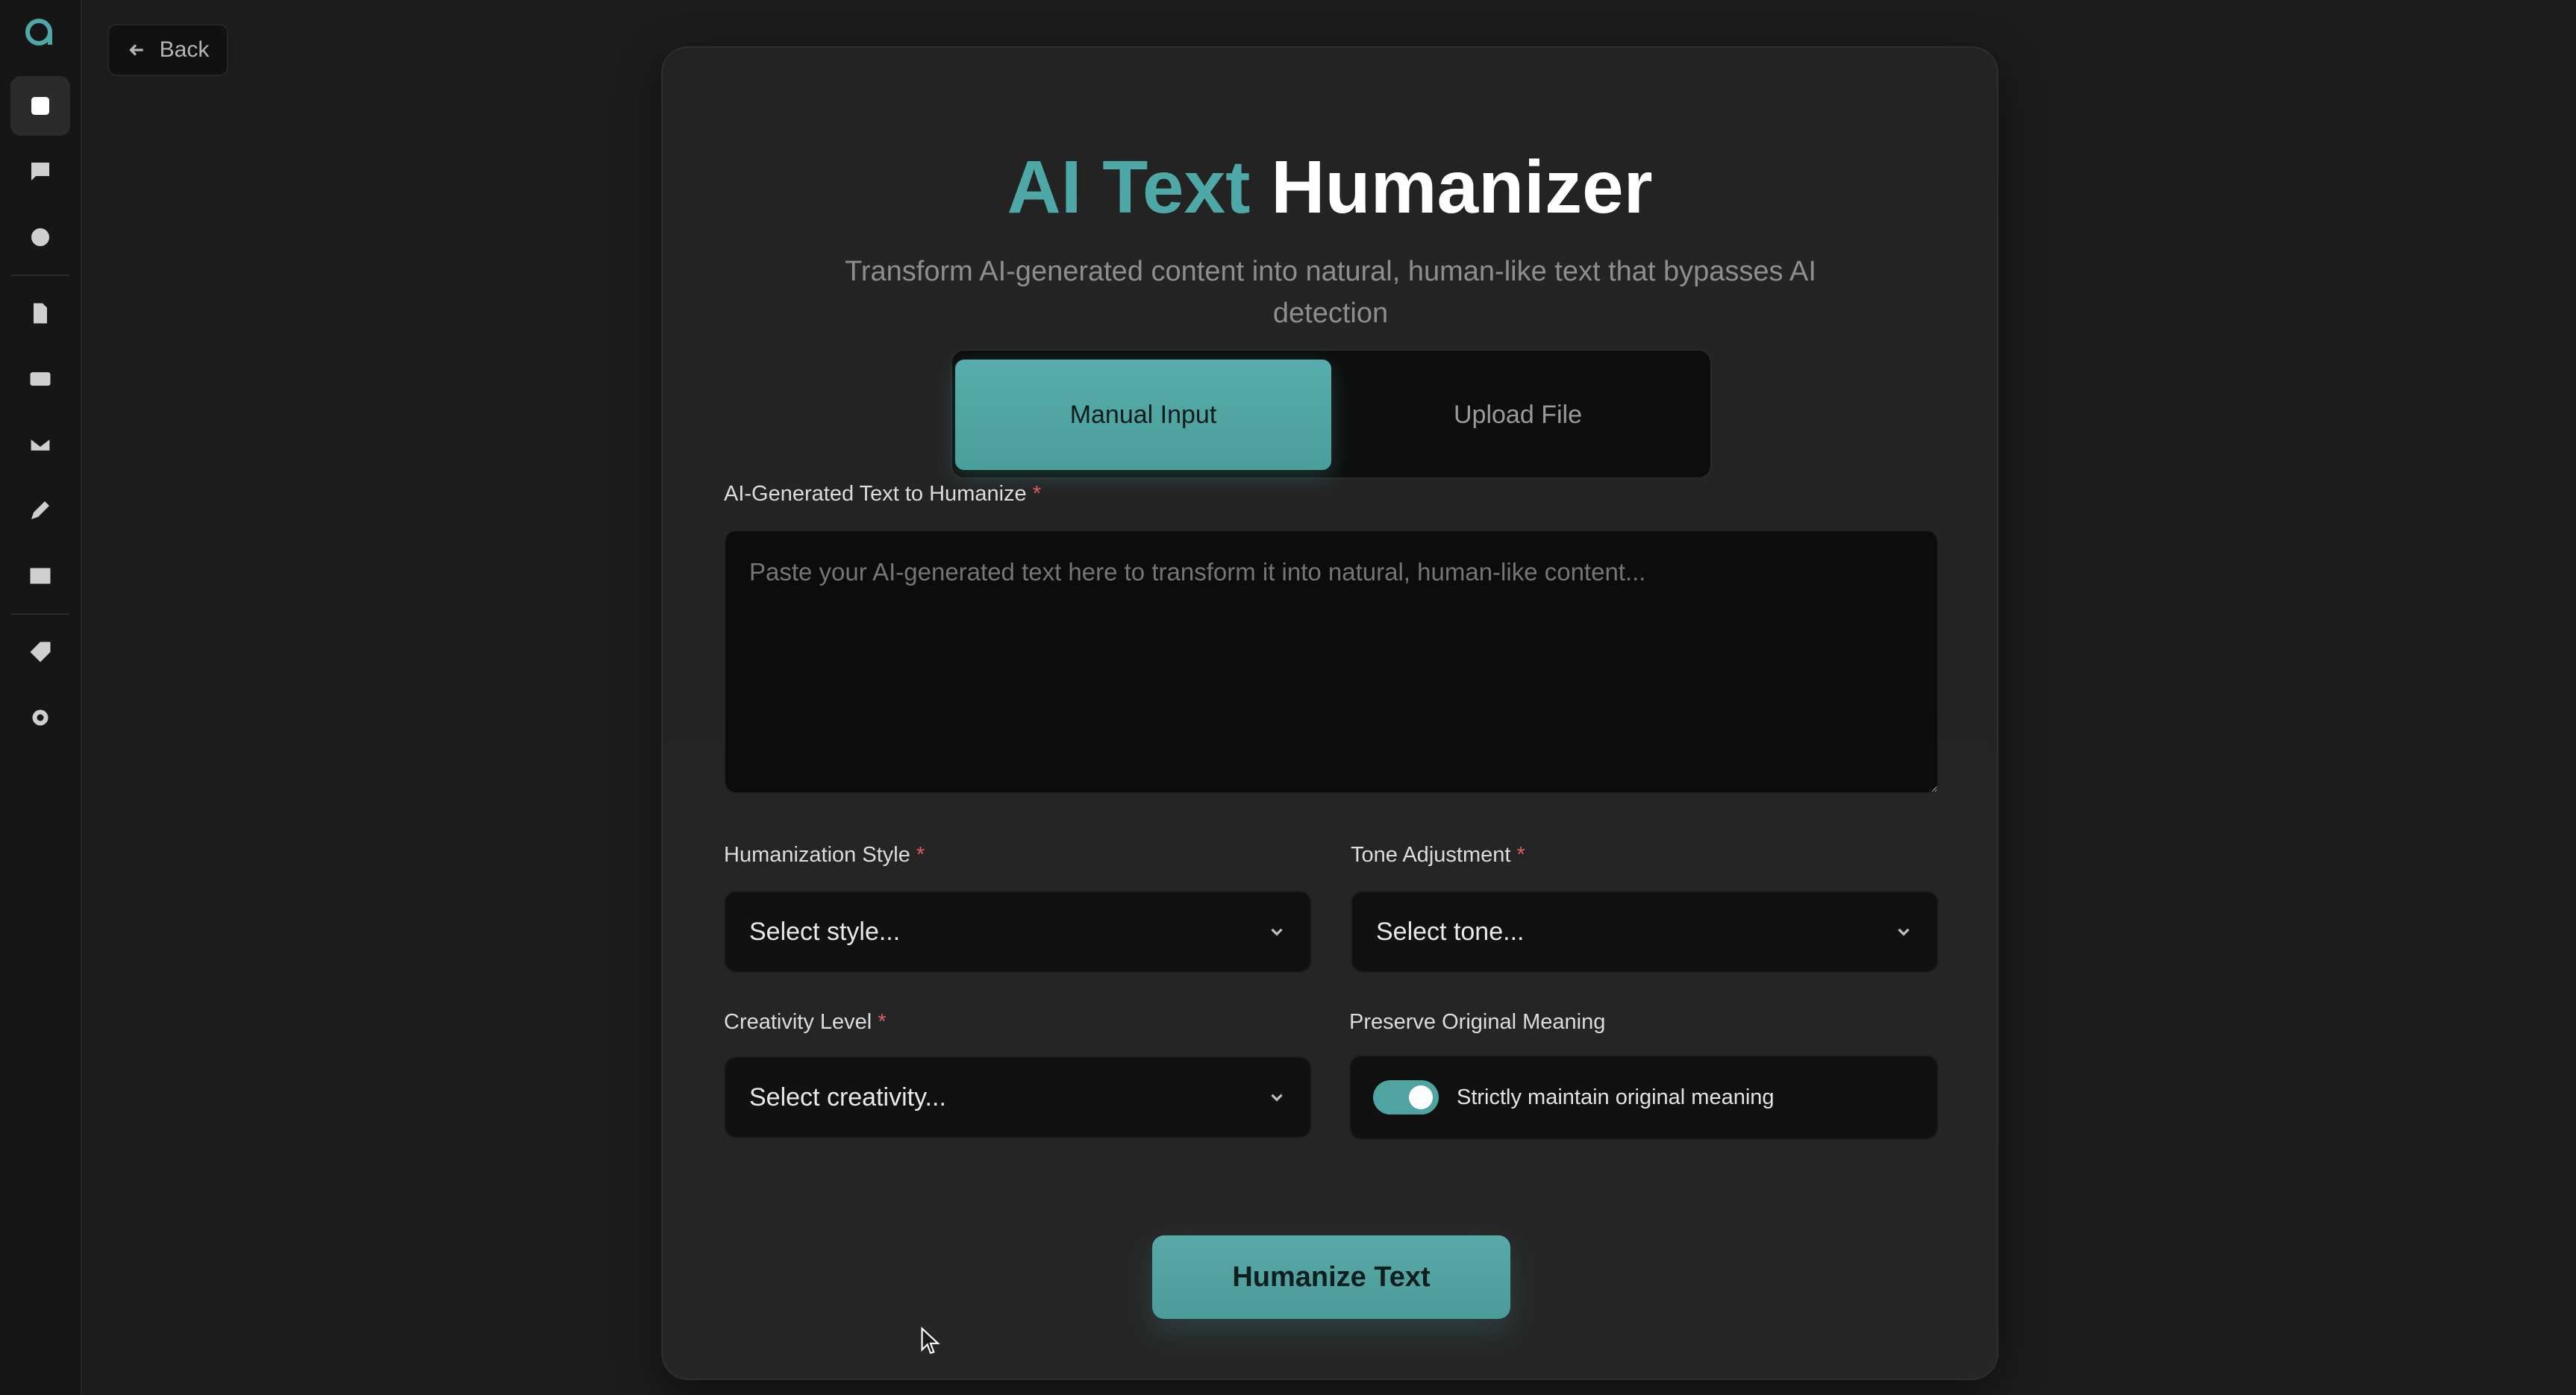  I want to click on tone-label: Tone Adjustment *, so click(1438, 855).